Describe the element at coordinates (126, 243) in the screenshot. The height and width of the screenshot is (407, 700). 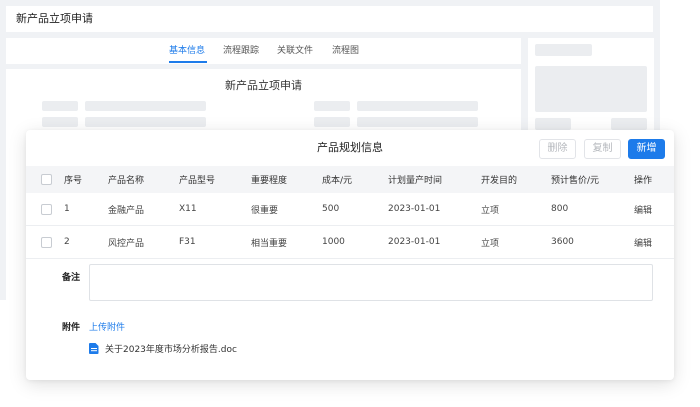
I see `cell-product-name: 风控产品` at that location.